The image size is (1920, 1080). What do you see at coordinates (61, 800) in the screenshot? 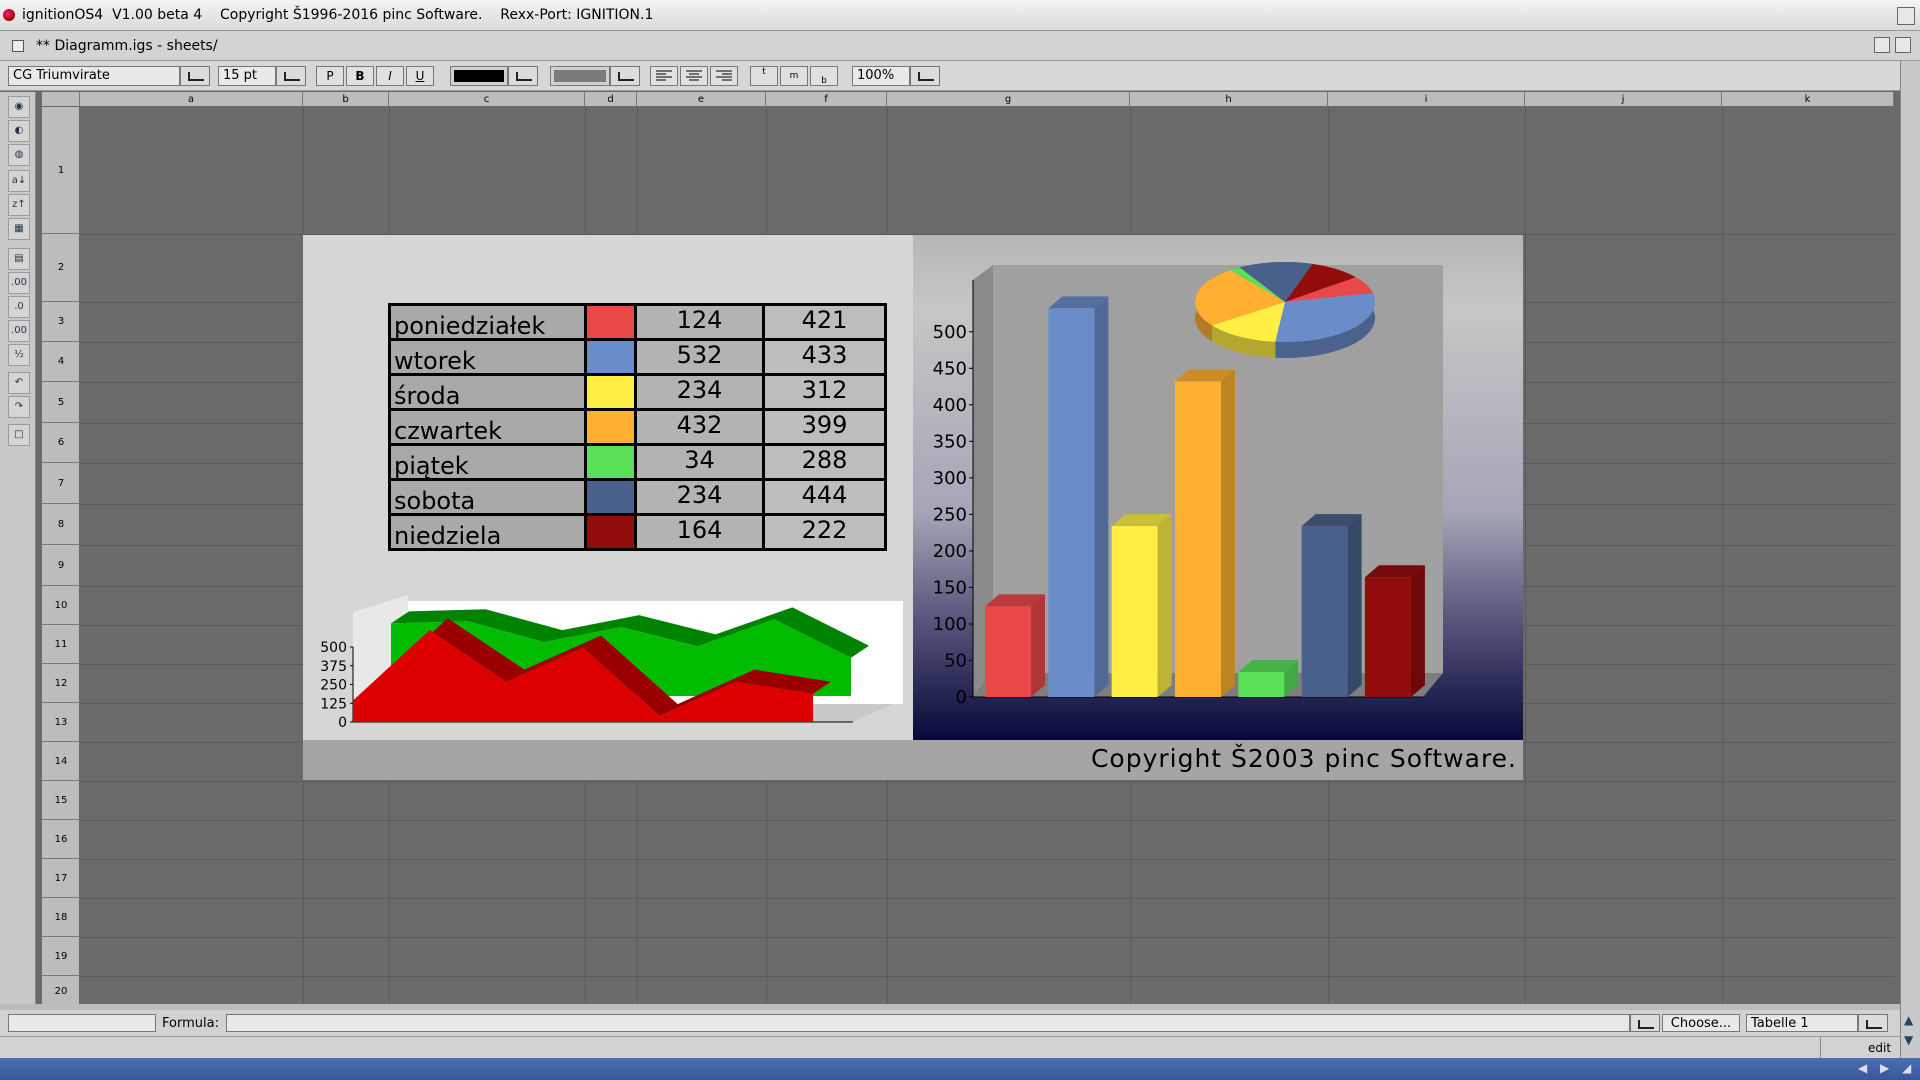
I see `row-header: 15` at bounding box center [61, 800].